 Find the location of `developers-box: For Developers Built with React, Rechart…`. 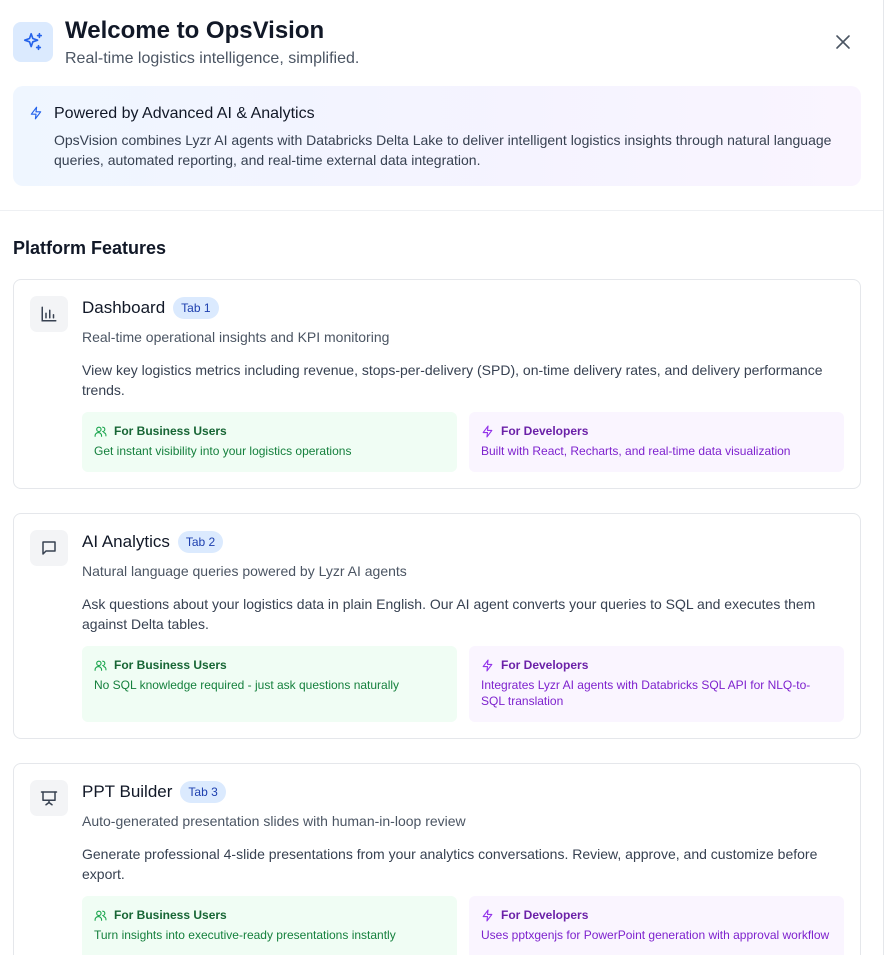

developers-box: For Developers Built with React, Rechart… is located at coordinates (656, 442).